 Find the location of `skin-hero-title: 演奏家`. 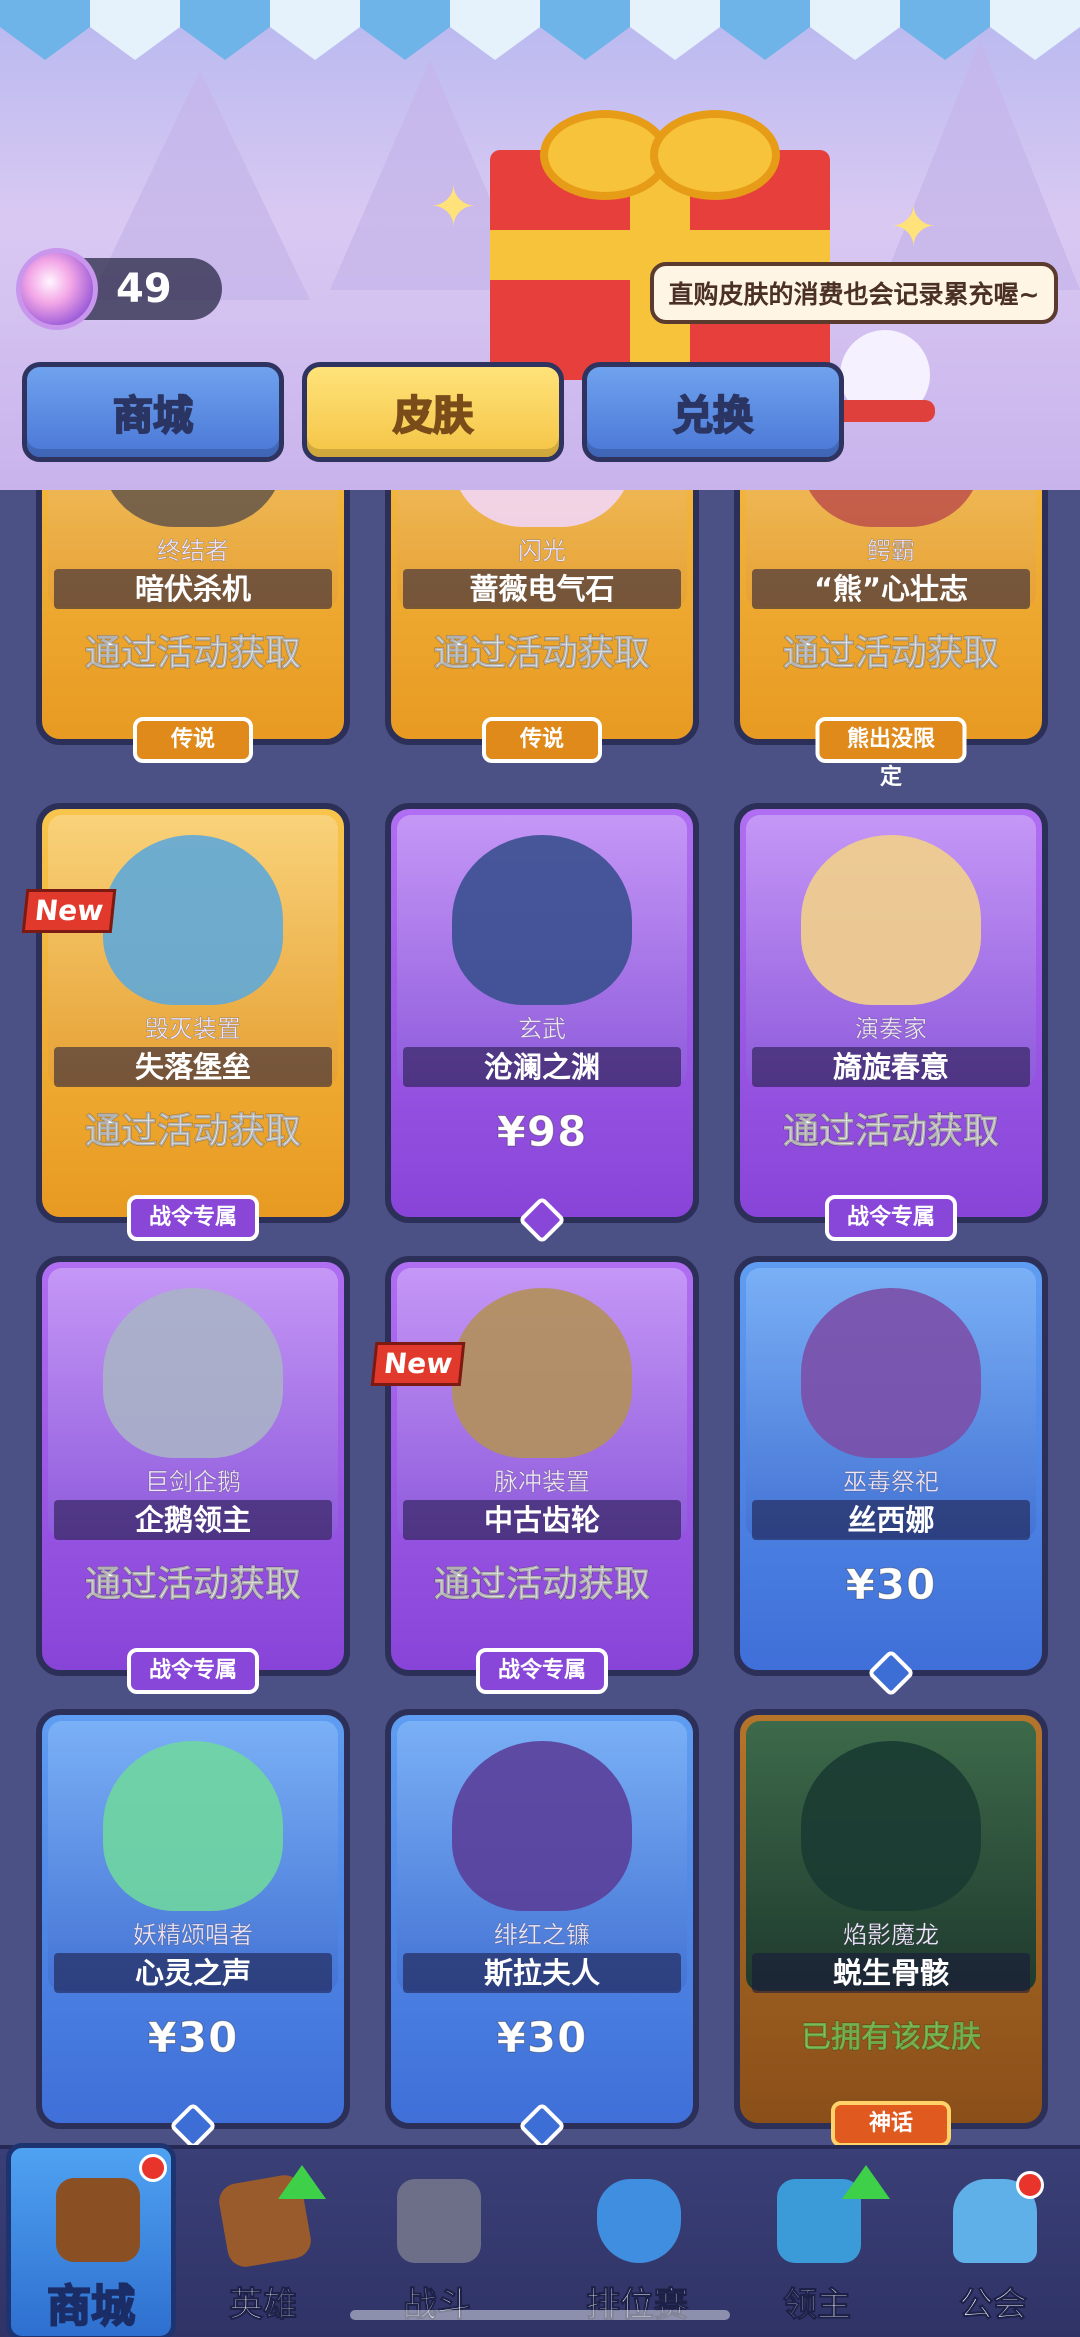

skin-hero-title: 演奏家 is located at coordinates (891, 1029).